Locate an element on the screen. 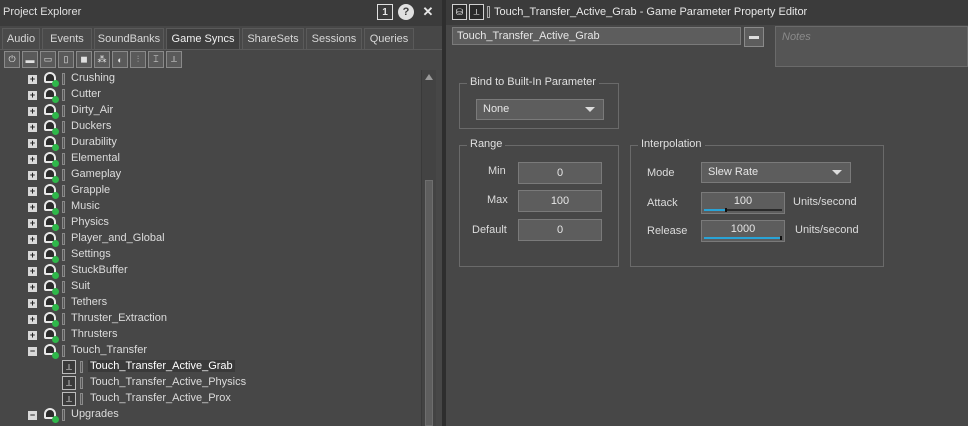  tree-item-group: + Physics is located at coordinates (210, 223).